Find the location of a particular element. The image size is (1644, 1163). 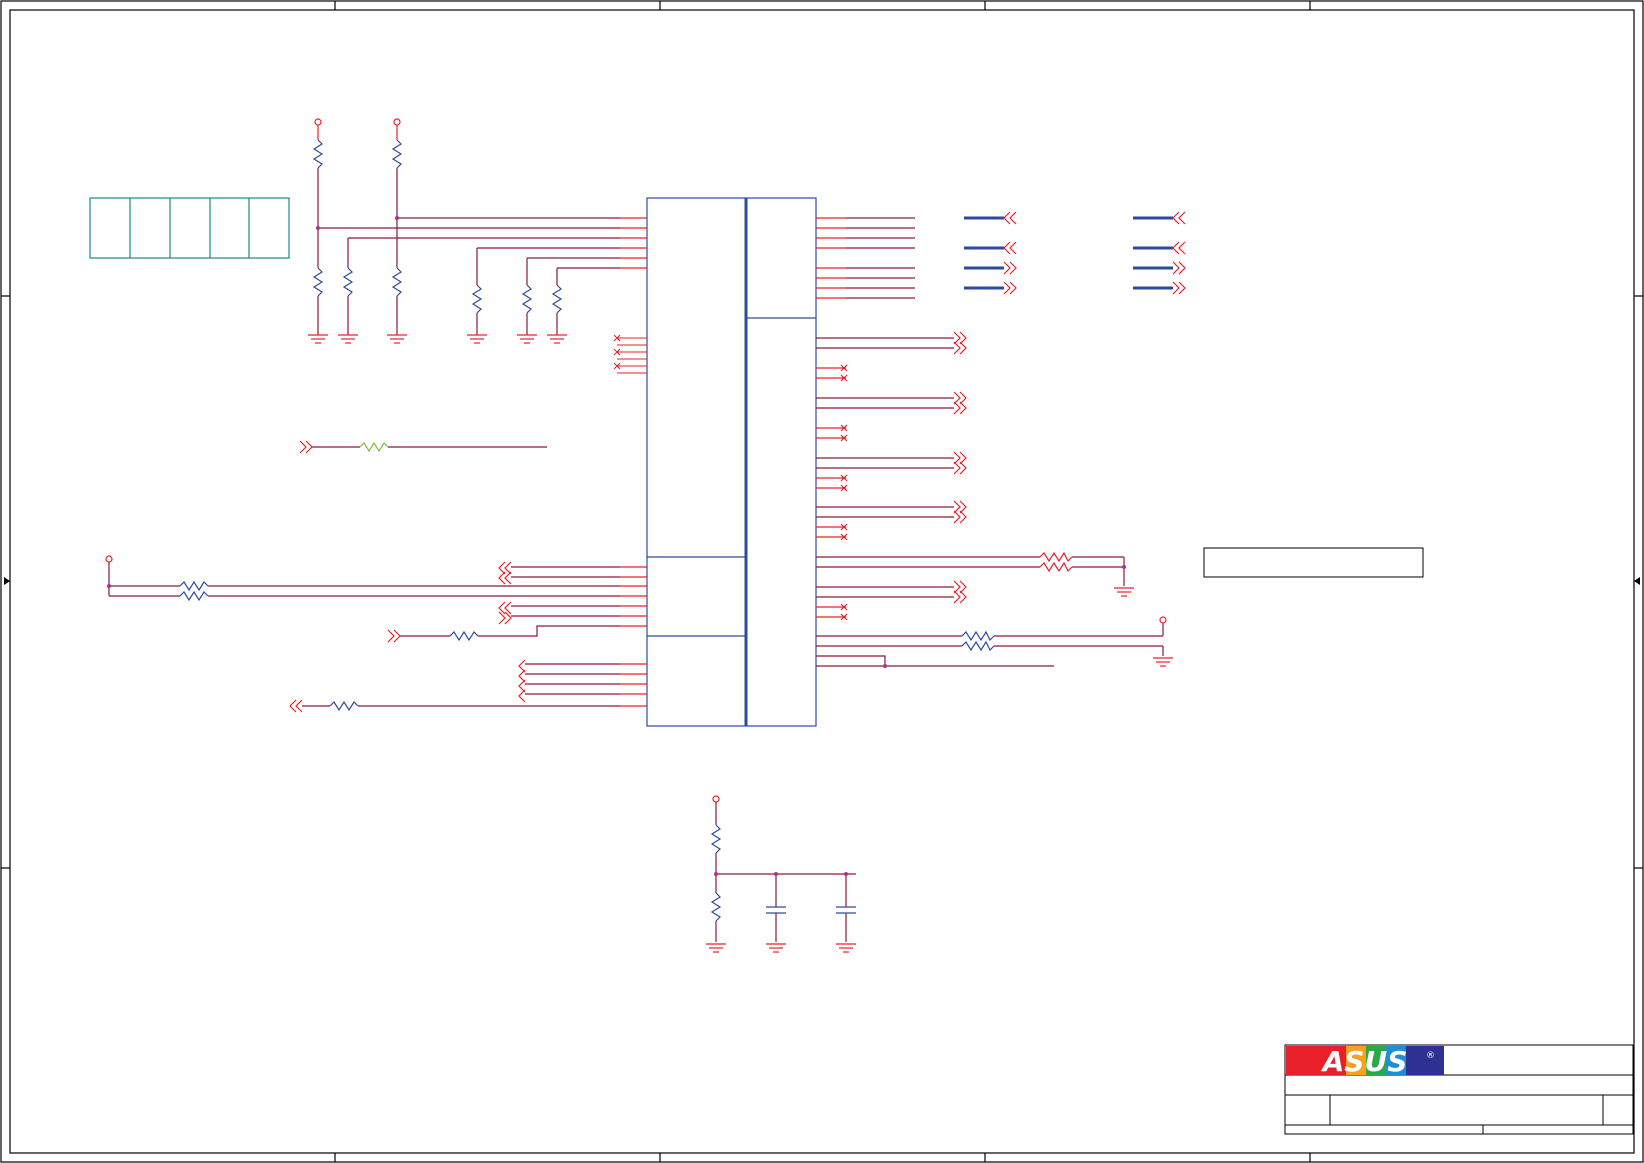

asus-logo-text: ASUS is located at coordinates (1364, 1061).